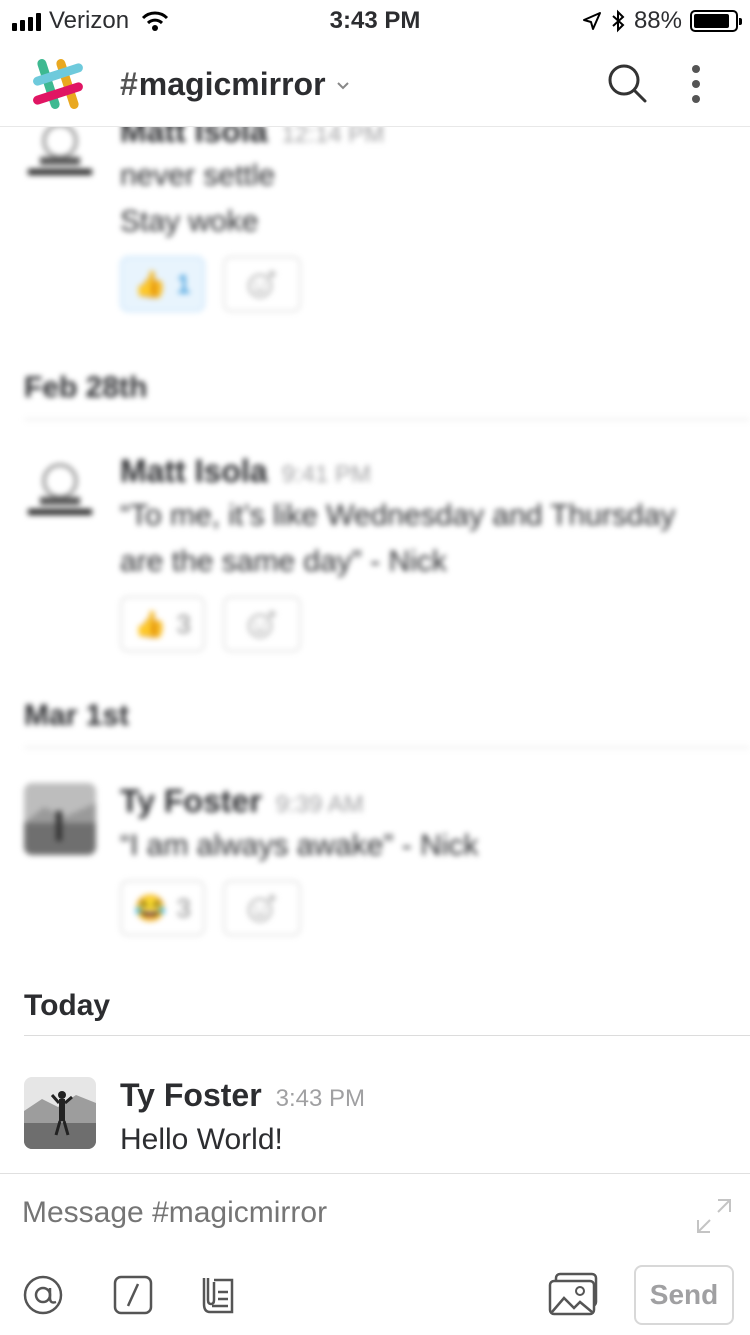  What do you see at coordinates (219, 1295) in the screenshot?
I see `attachment-icon` at bounding box center [219, 1295].